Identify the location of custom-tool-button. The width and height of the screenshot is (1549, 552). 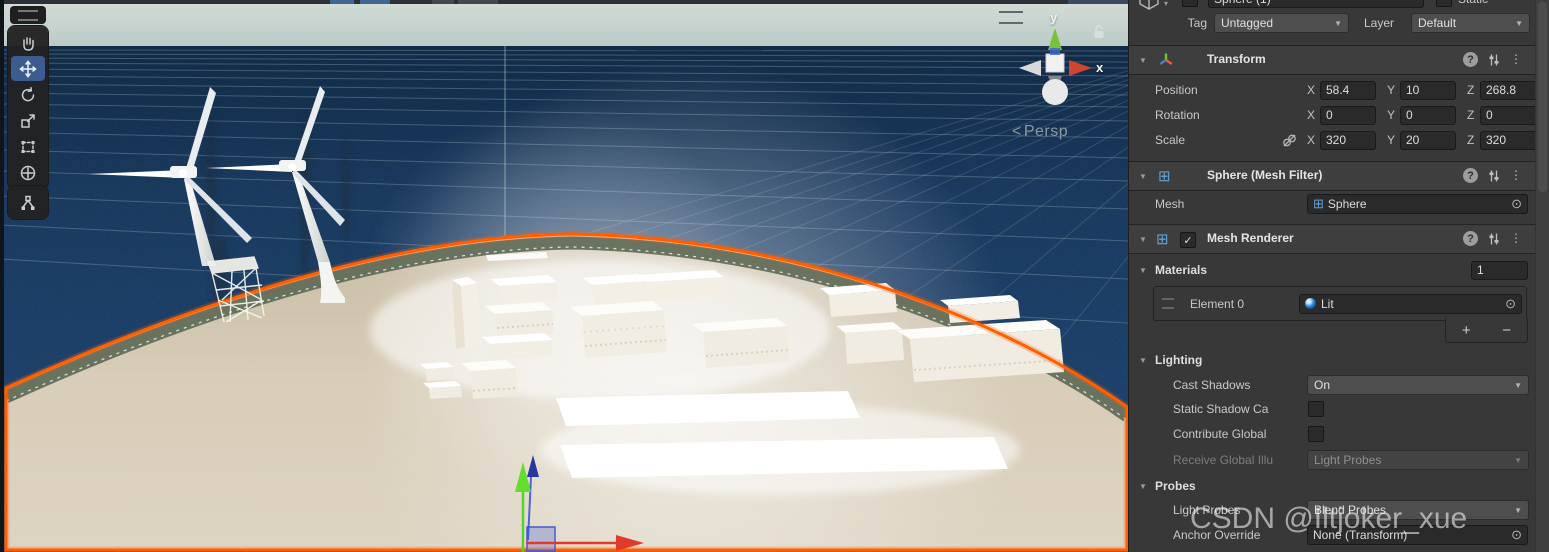
(28, 202).